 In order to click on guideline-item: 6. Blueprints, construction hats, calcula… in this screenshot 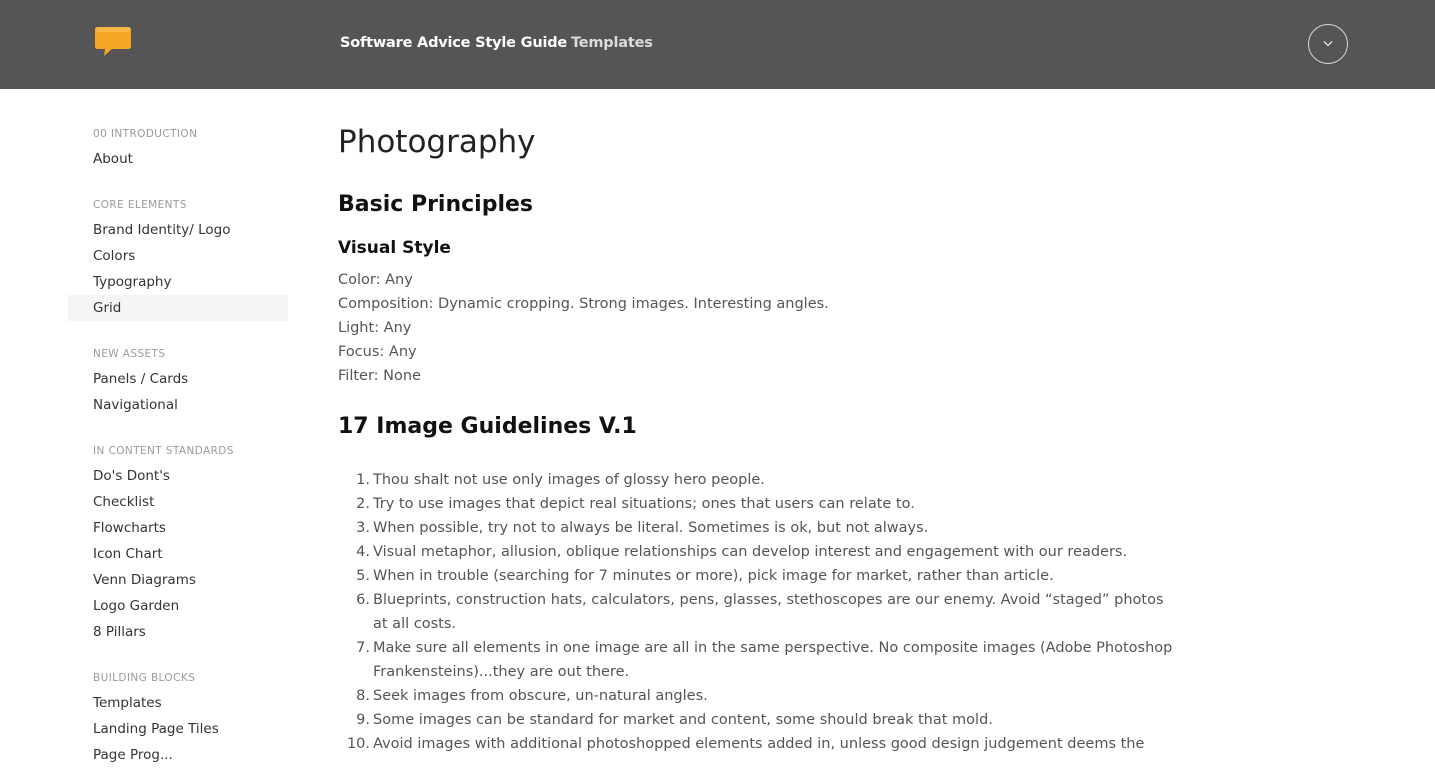, I will do `click(760, 612)`.